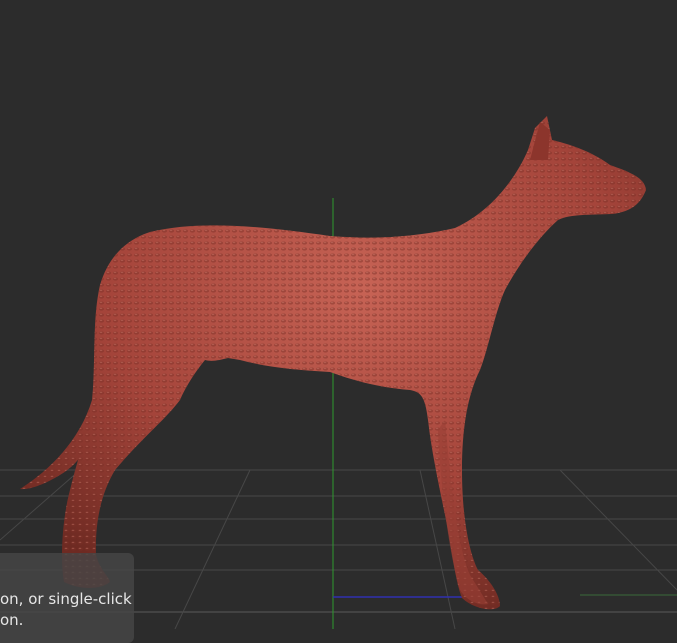  I want to click on help-tooltip: on, or single-click on., so click(67, 598).